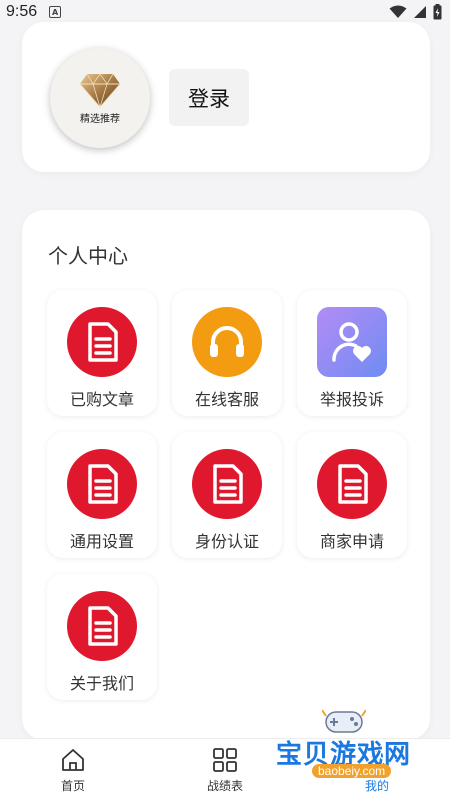  I want to click on status-bar: 9:56 A, so click(225, 12).